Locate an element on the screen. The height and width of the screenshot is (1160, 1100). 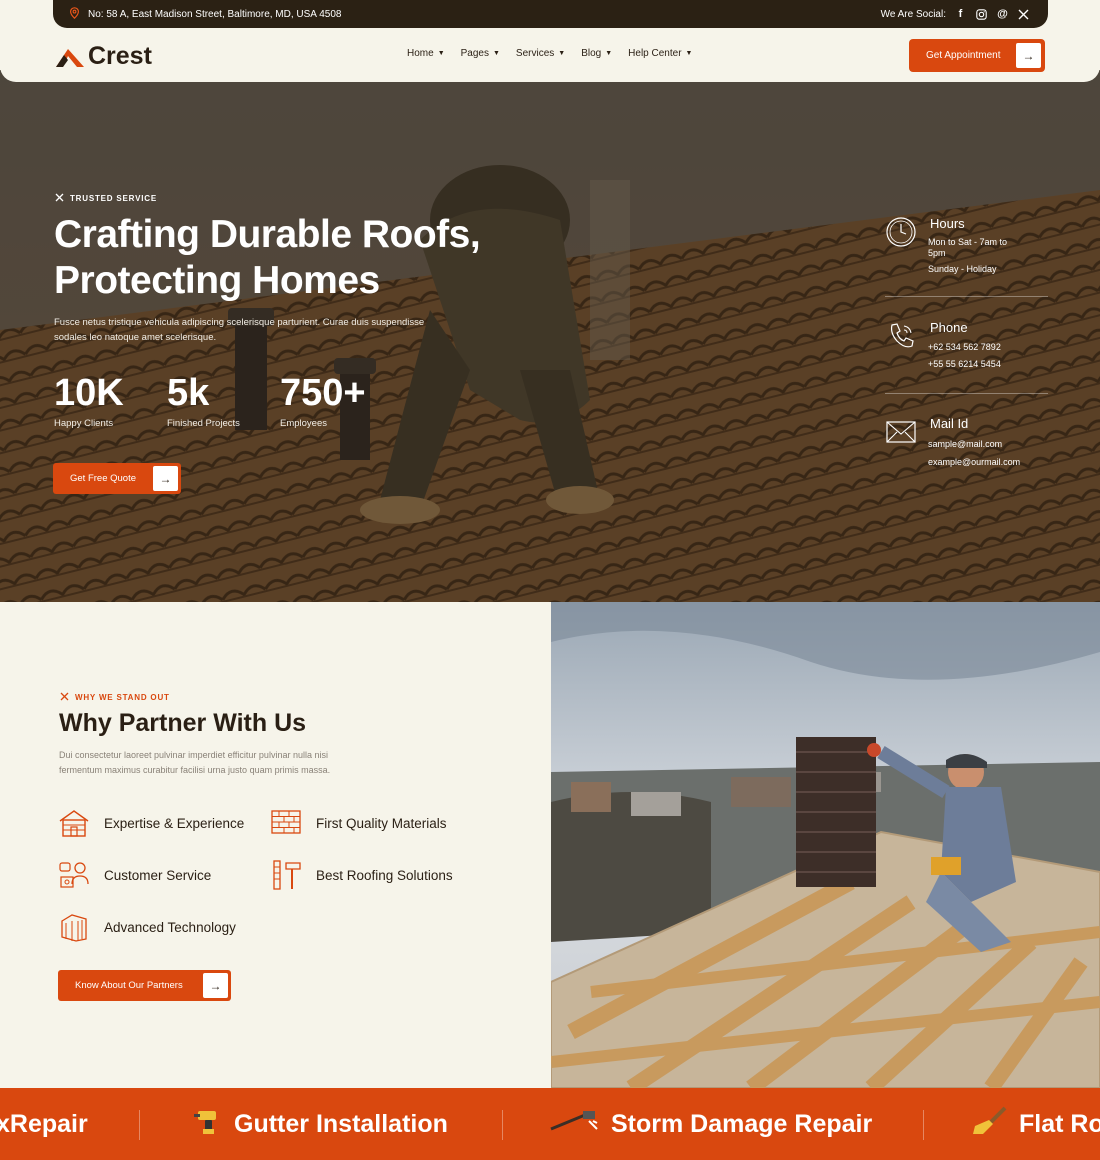
nav-services: Services ▼ is located at coordinates (540, 53).